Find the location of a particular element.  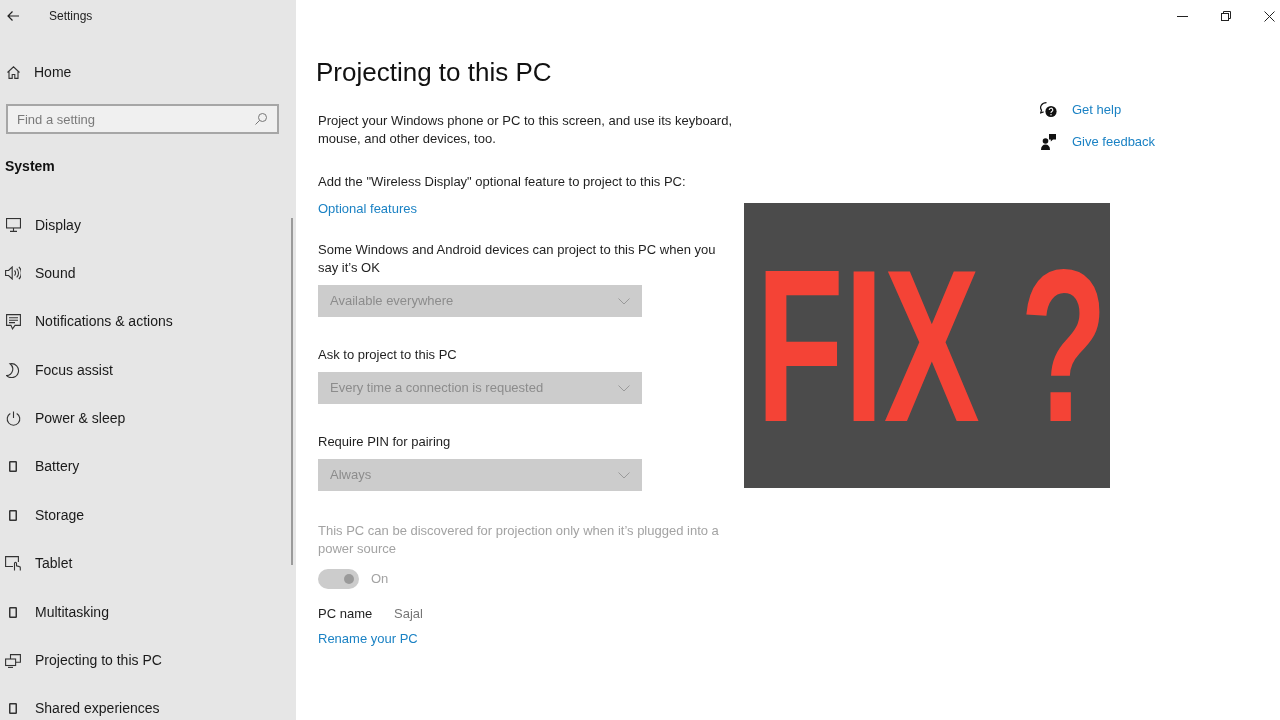

power-icon is located at coordinates (13, 419).